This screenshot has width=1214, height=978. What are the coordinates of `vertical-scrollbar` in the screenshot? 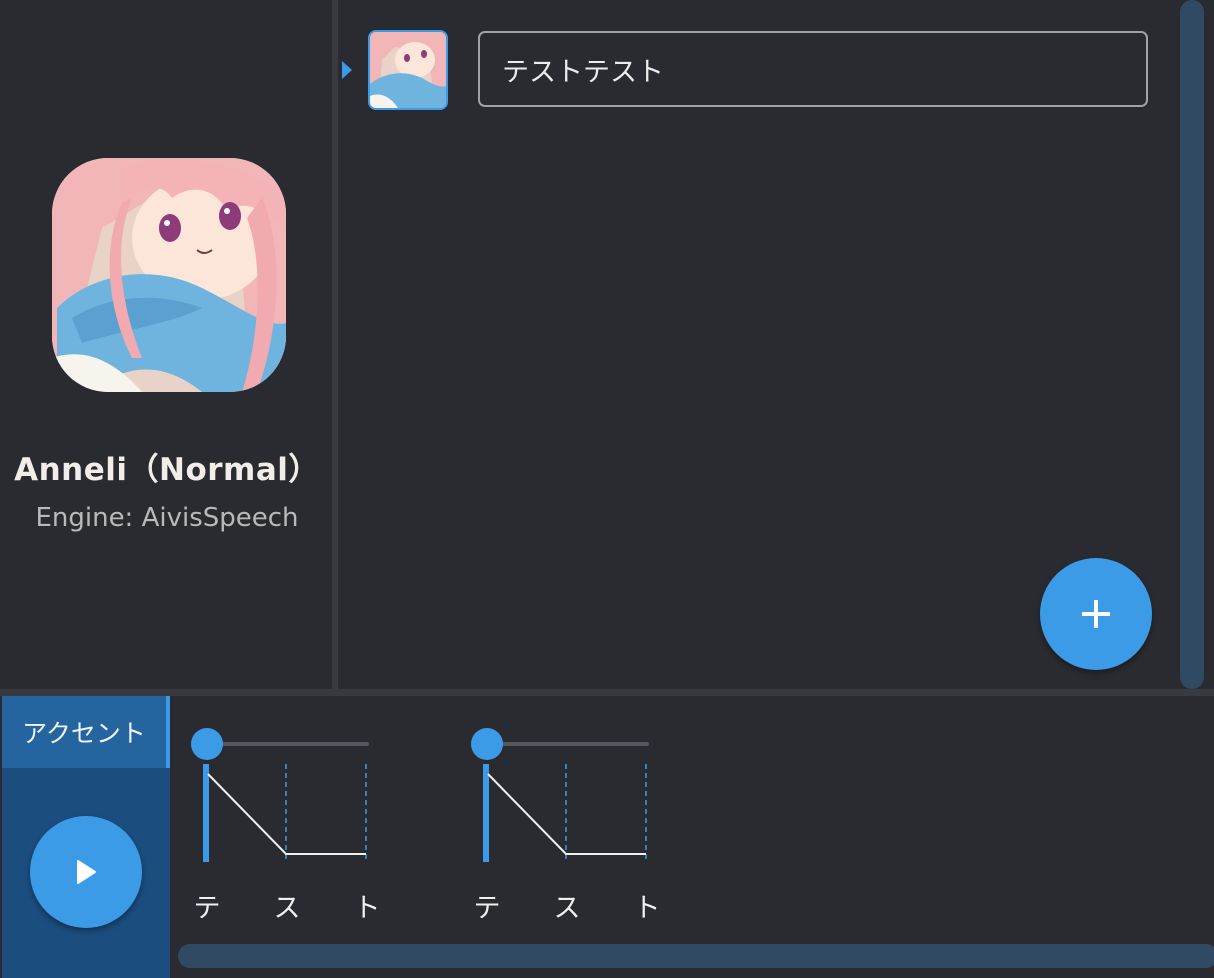 It's located at (1192, 344).